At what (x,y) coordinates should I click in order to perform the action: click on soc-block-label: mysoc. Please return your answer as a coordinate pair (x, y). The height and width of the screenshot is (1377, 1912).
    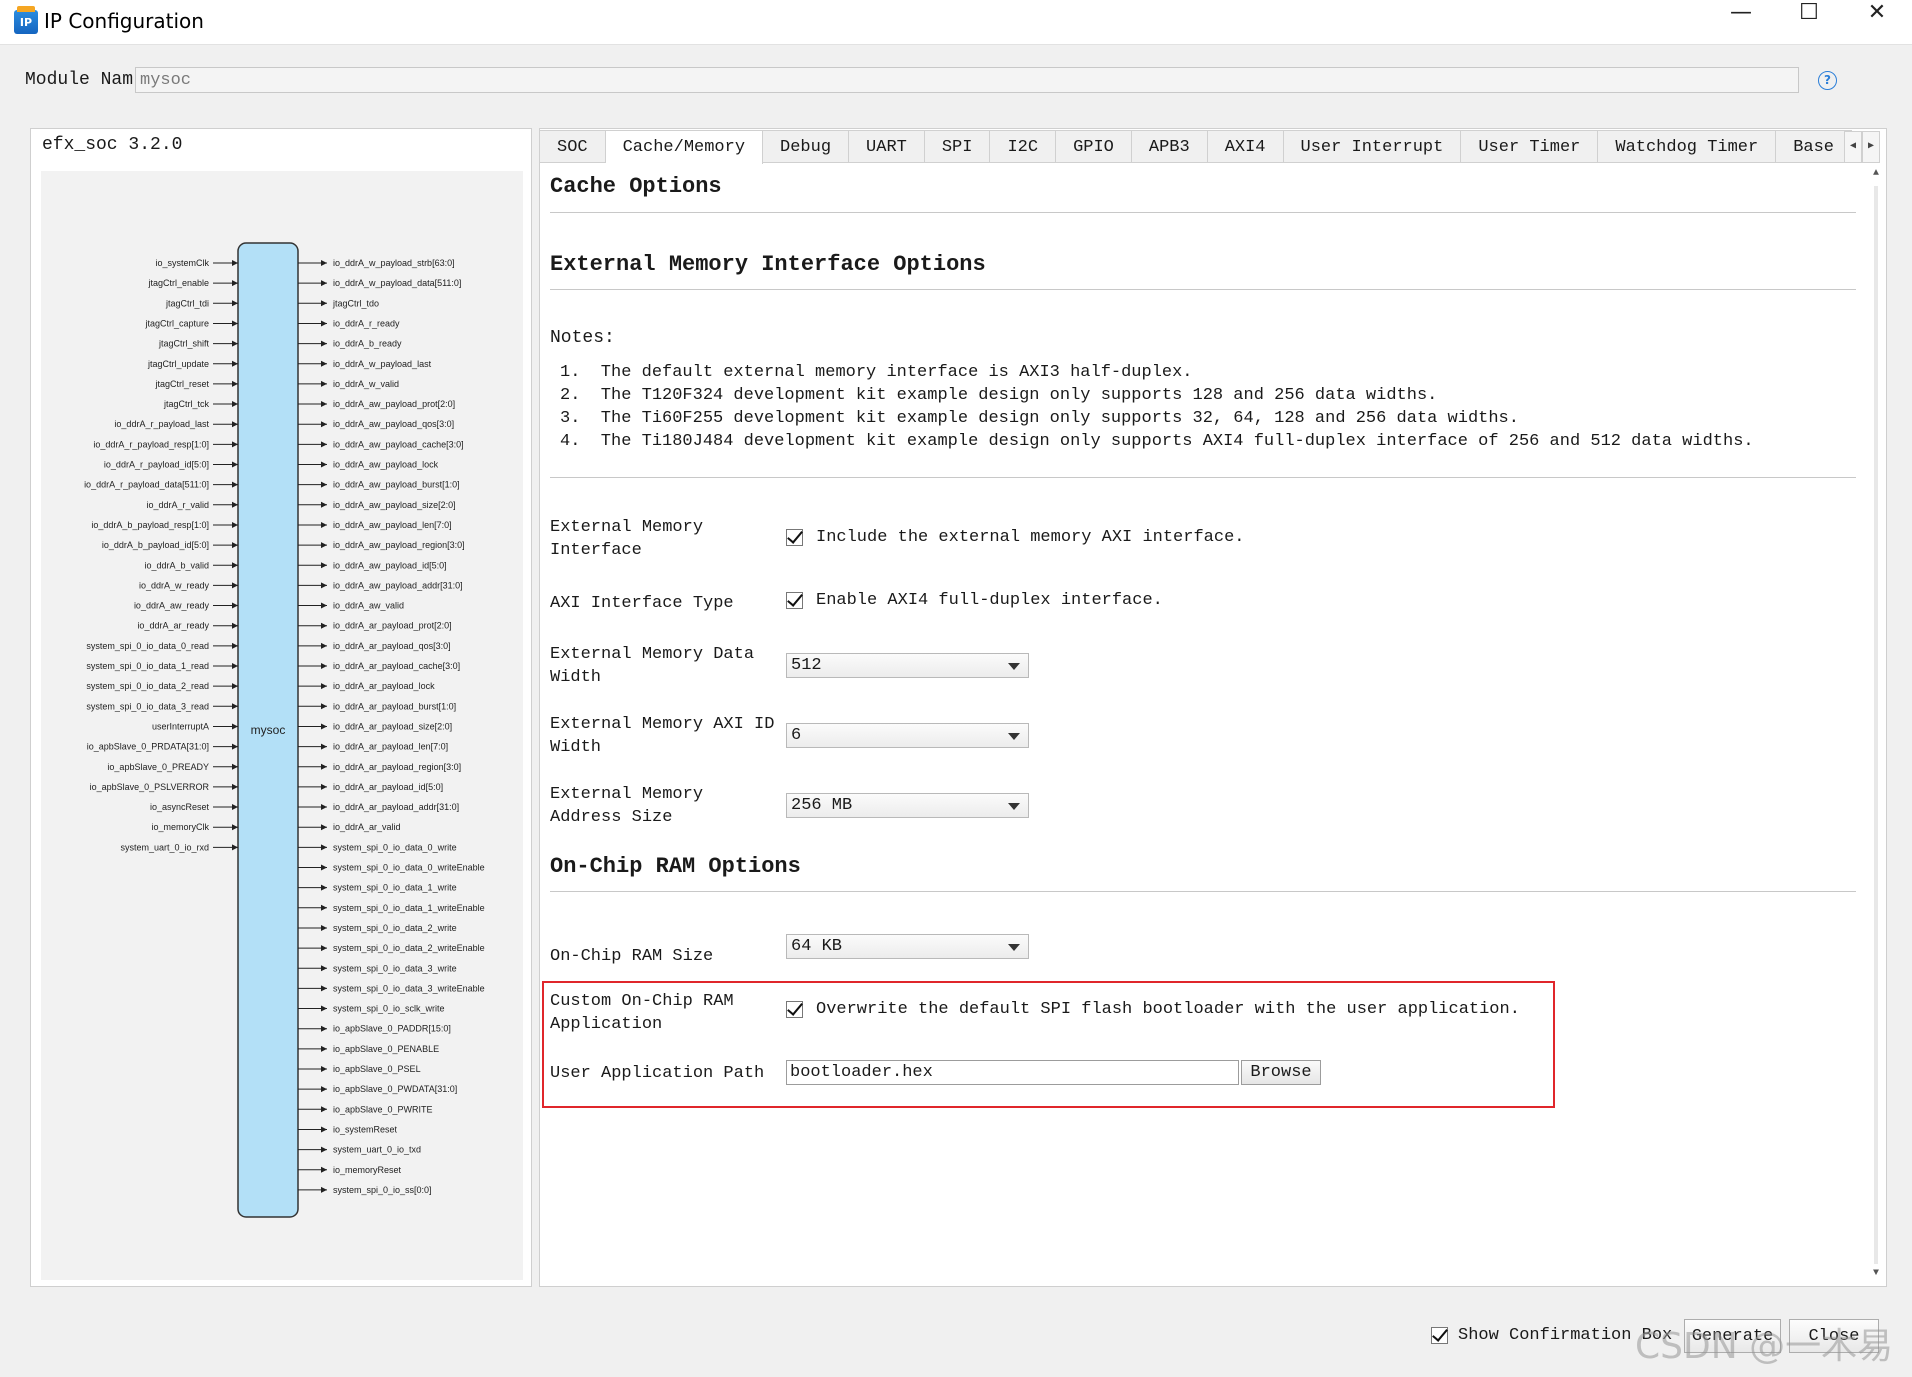
    Looking at the image, I should click on (268, 730).